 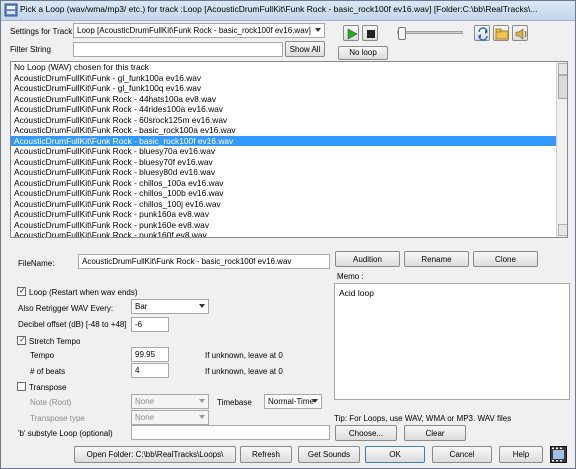 What do you see at coordinates (170, 401) in the screenshot?
I see `note-root-select: None` at bounding box center [170, 401].